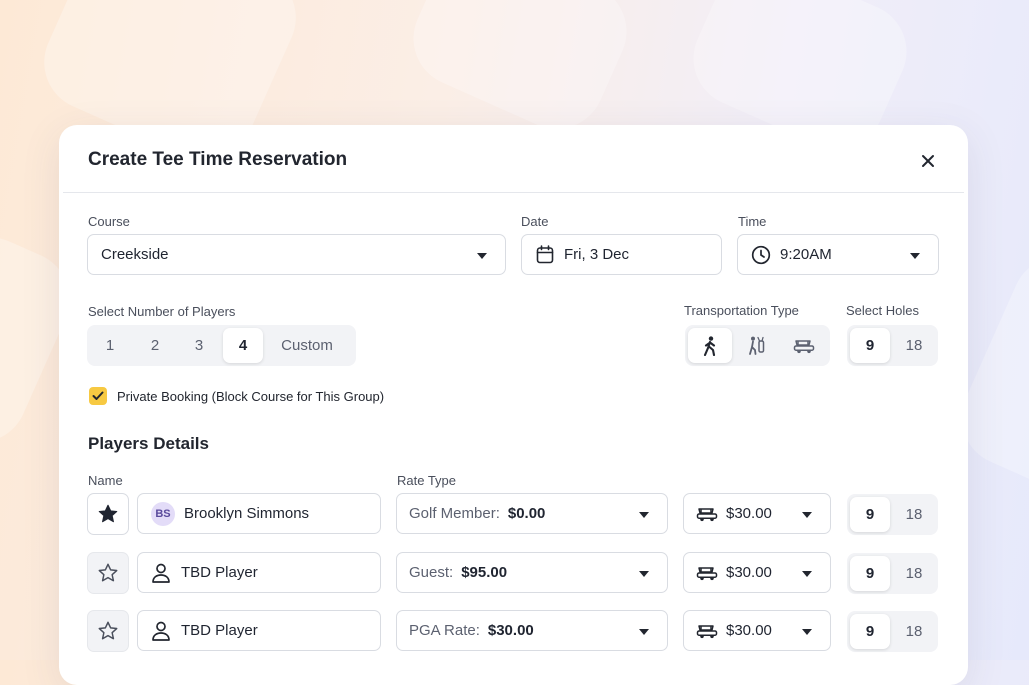 This screenshot has width=1029, height=685. What do you see at coordinates (761, 254) in the screenshot?
I see `clock-icon` at bounding box center [761, 254].